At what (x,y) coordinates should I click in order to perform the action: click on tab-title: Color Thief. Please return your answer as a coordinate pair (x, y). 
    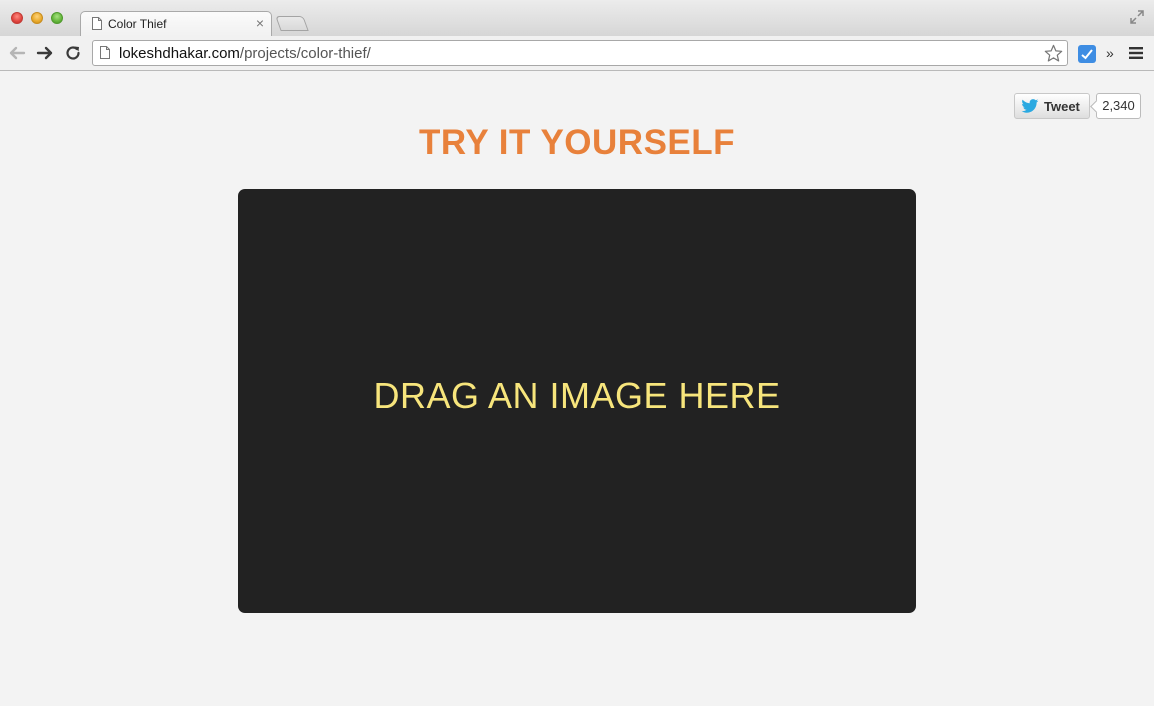
    Looking at the image, I should click on (137, 24).